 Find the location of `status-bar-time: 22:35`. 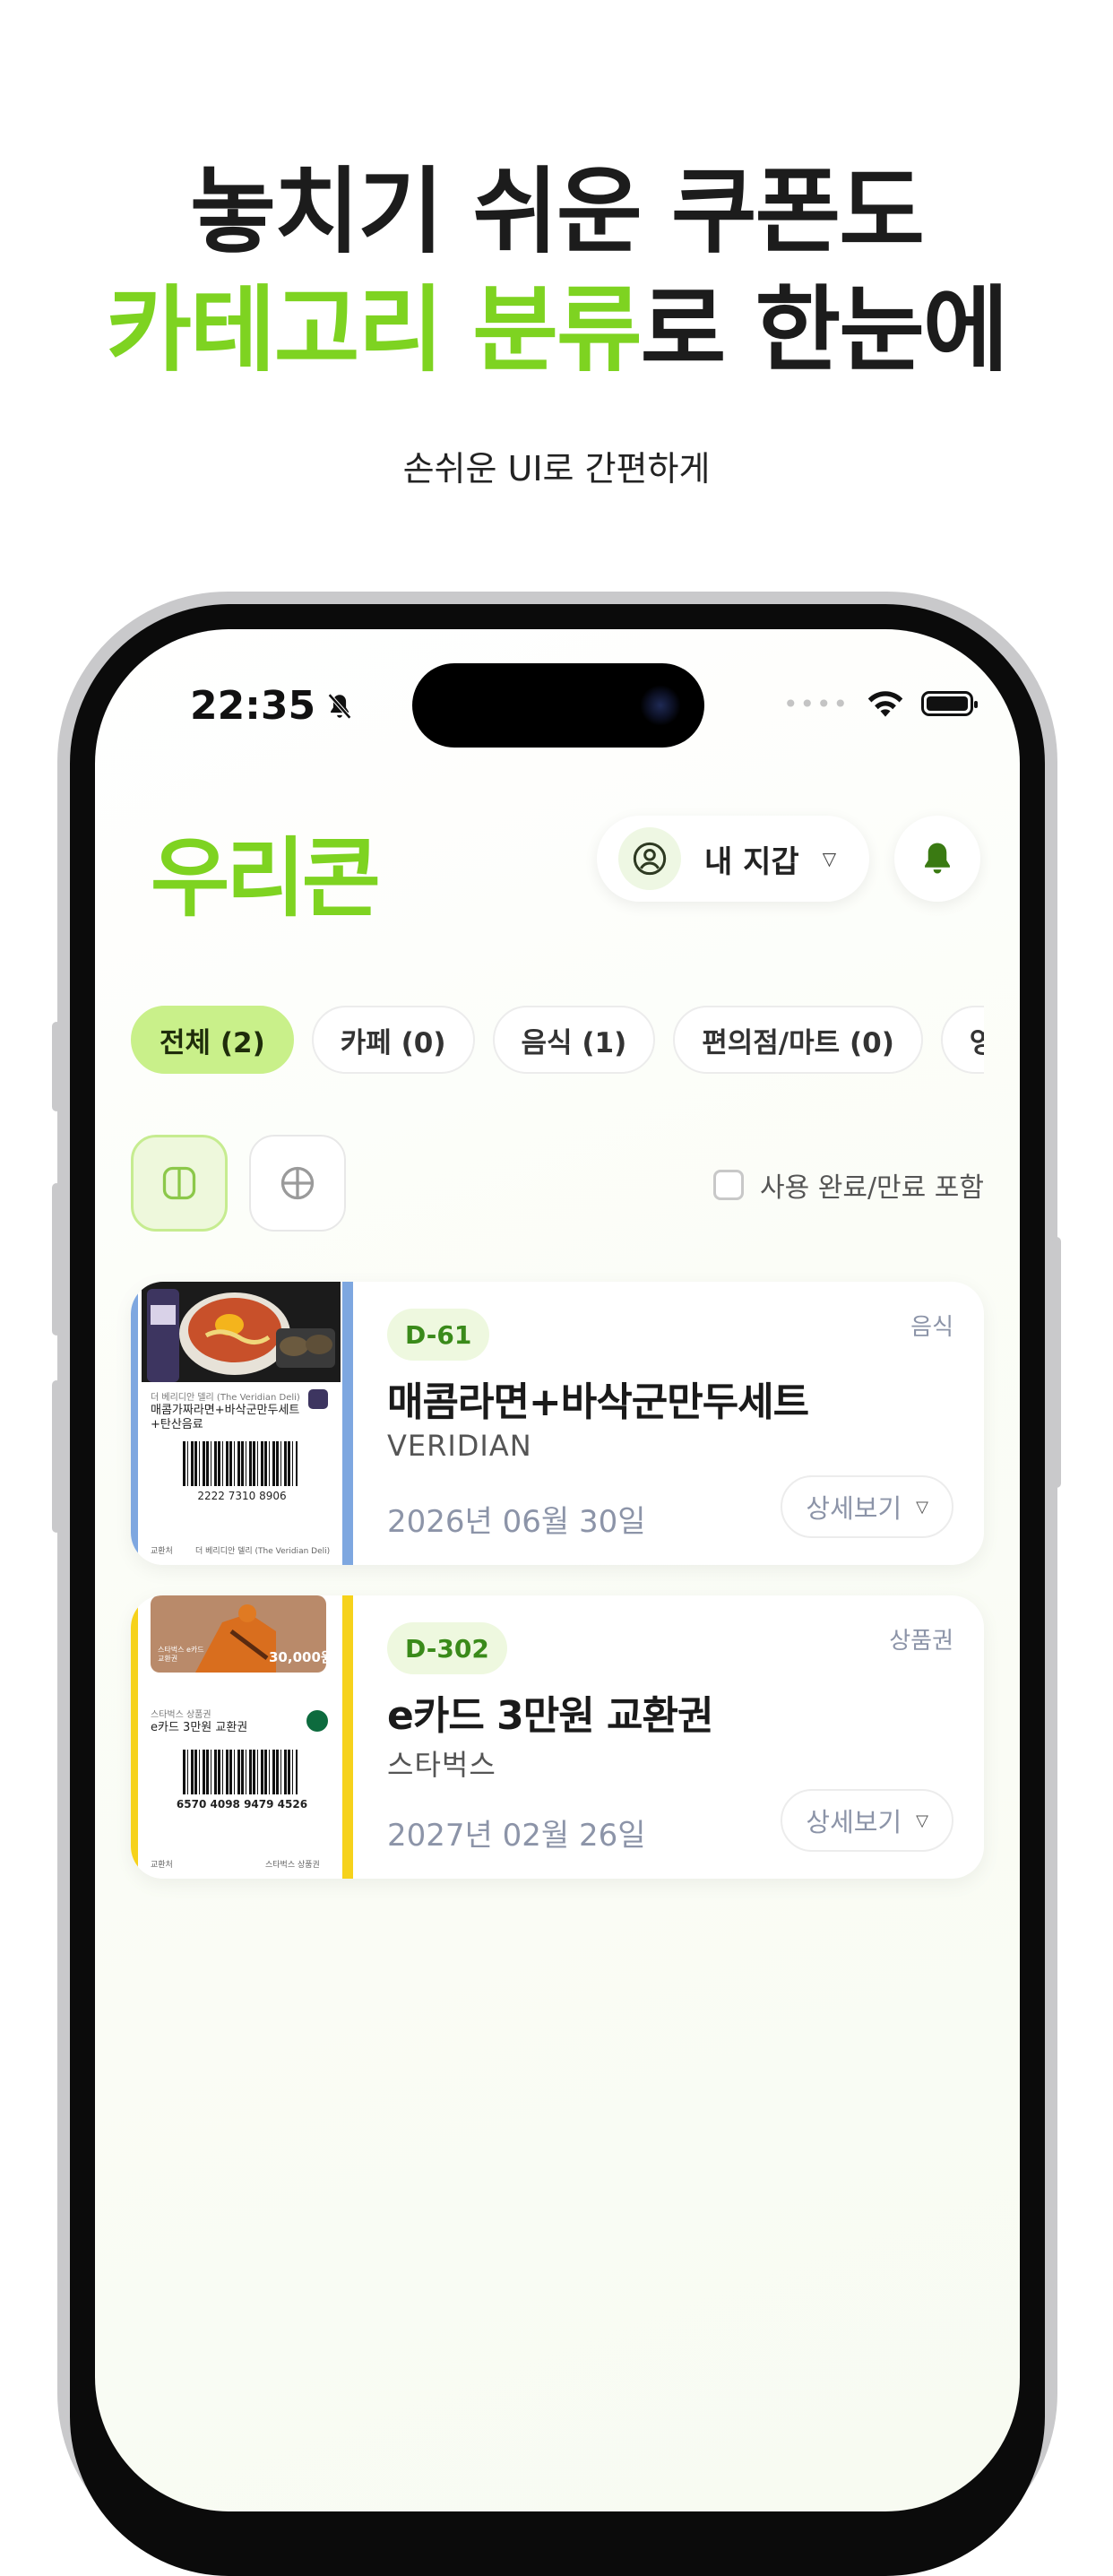

status-bar-time: 22:35 is located at coordinates (272, 706).